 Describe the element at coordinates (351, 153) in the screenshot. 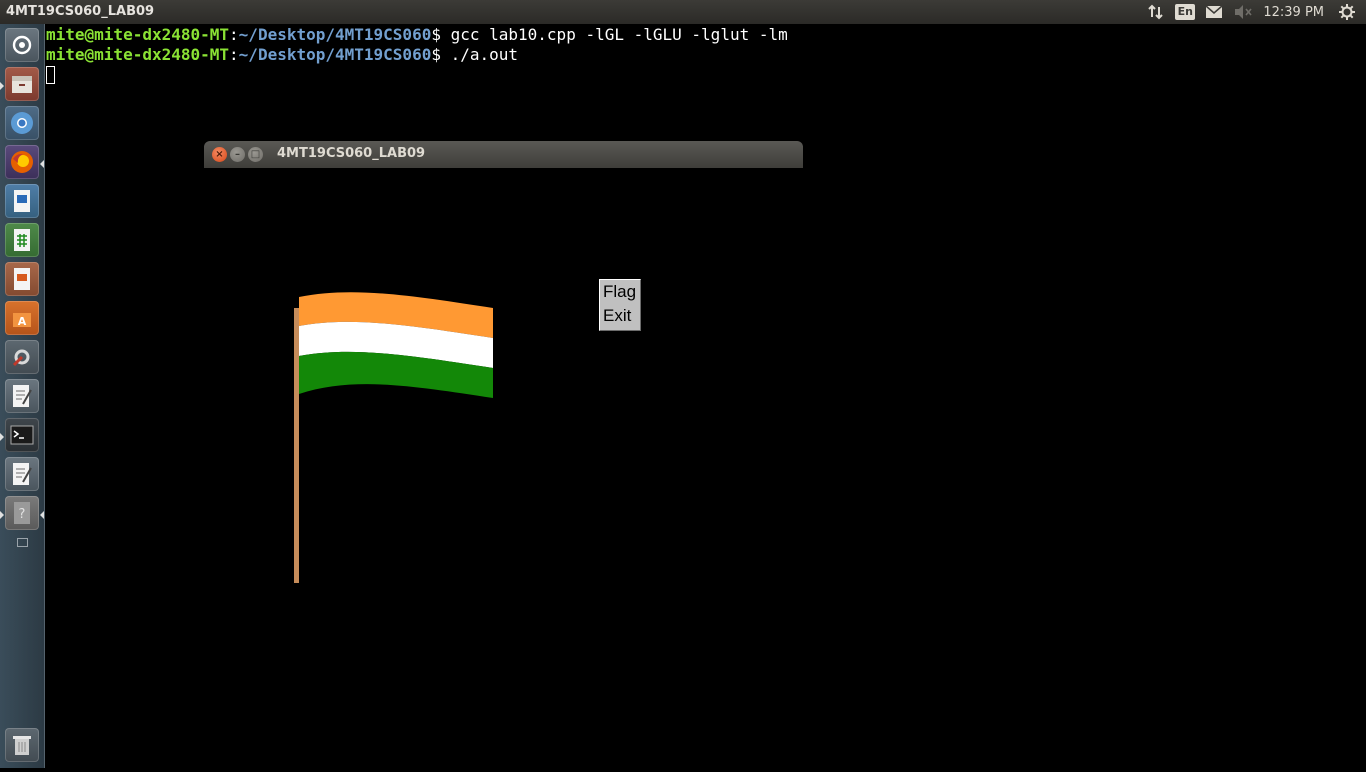

I see `glut-window-title: 4MT19CS060_LAB09` at that location.